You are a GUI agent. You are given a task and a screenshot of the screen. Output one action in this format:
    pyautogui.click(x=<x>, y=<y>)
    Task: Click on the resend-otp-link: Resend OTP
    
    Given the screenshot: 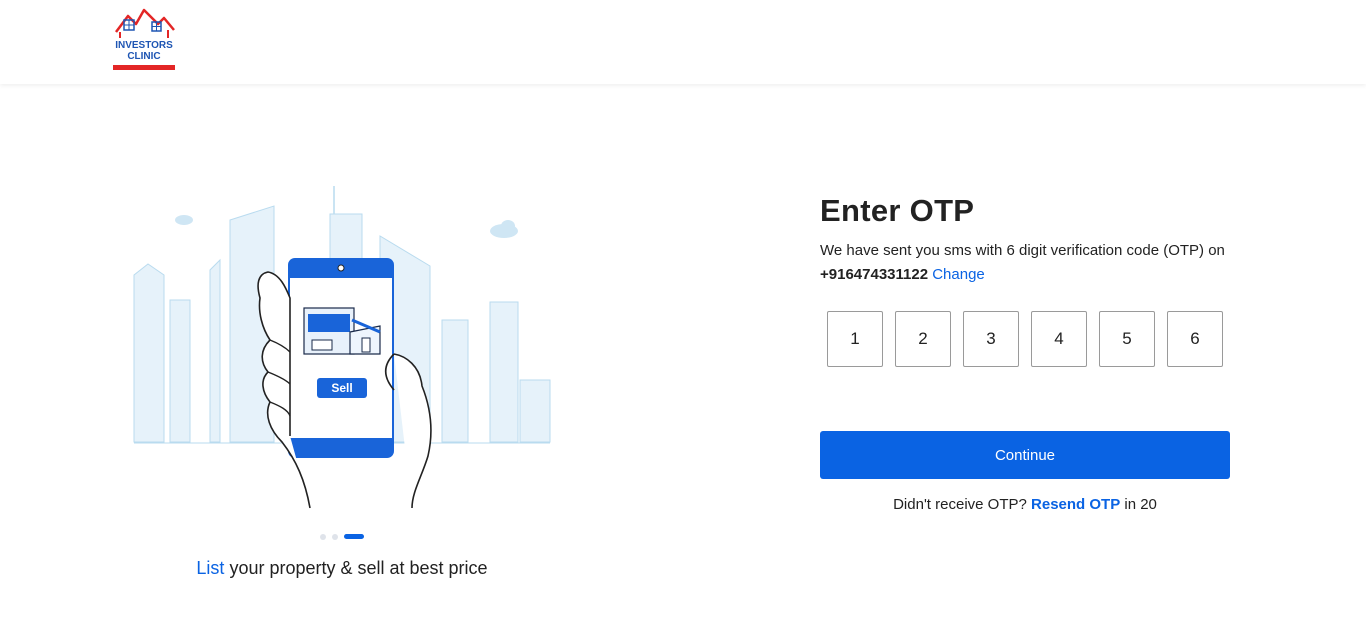 What is the action you would take?
    pyautogui.click(x=1075, y=504)
    